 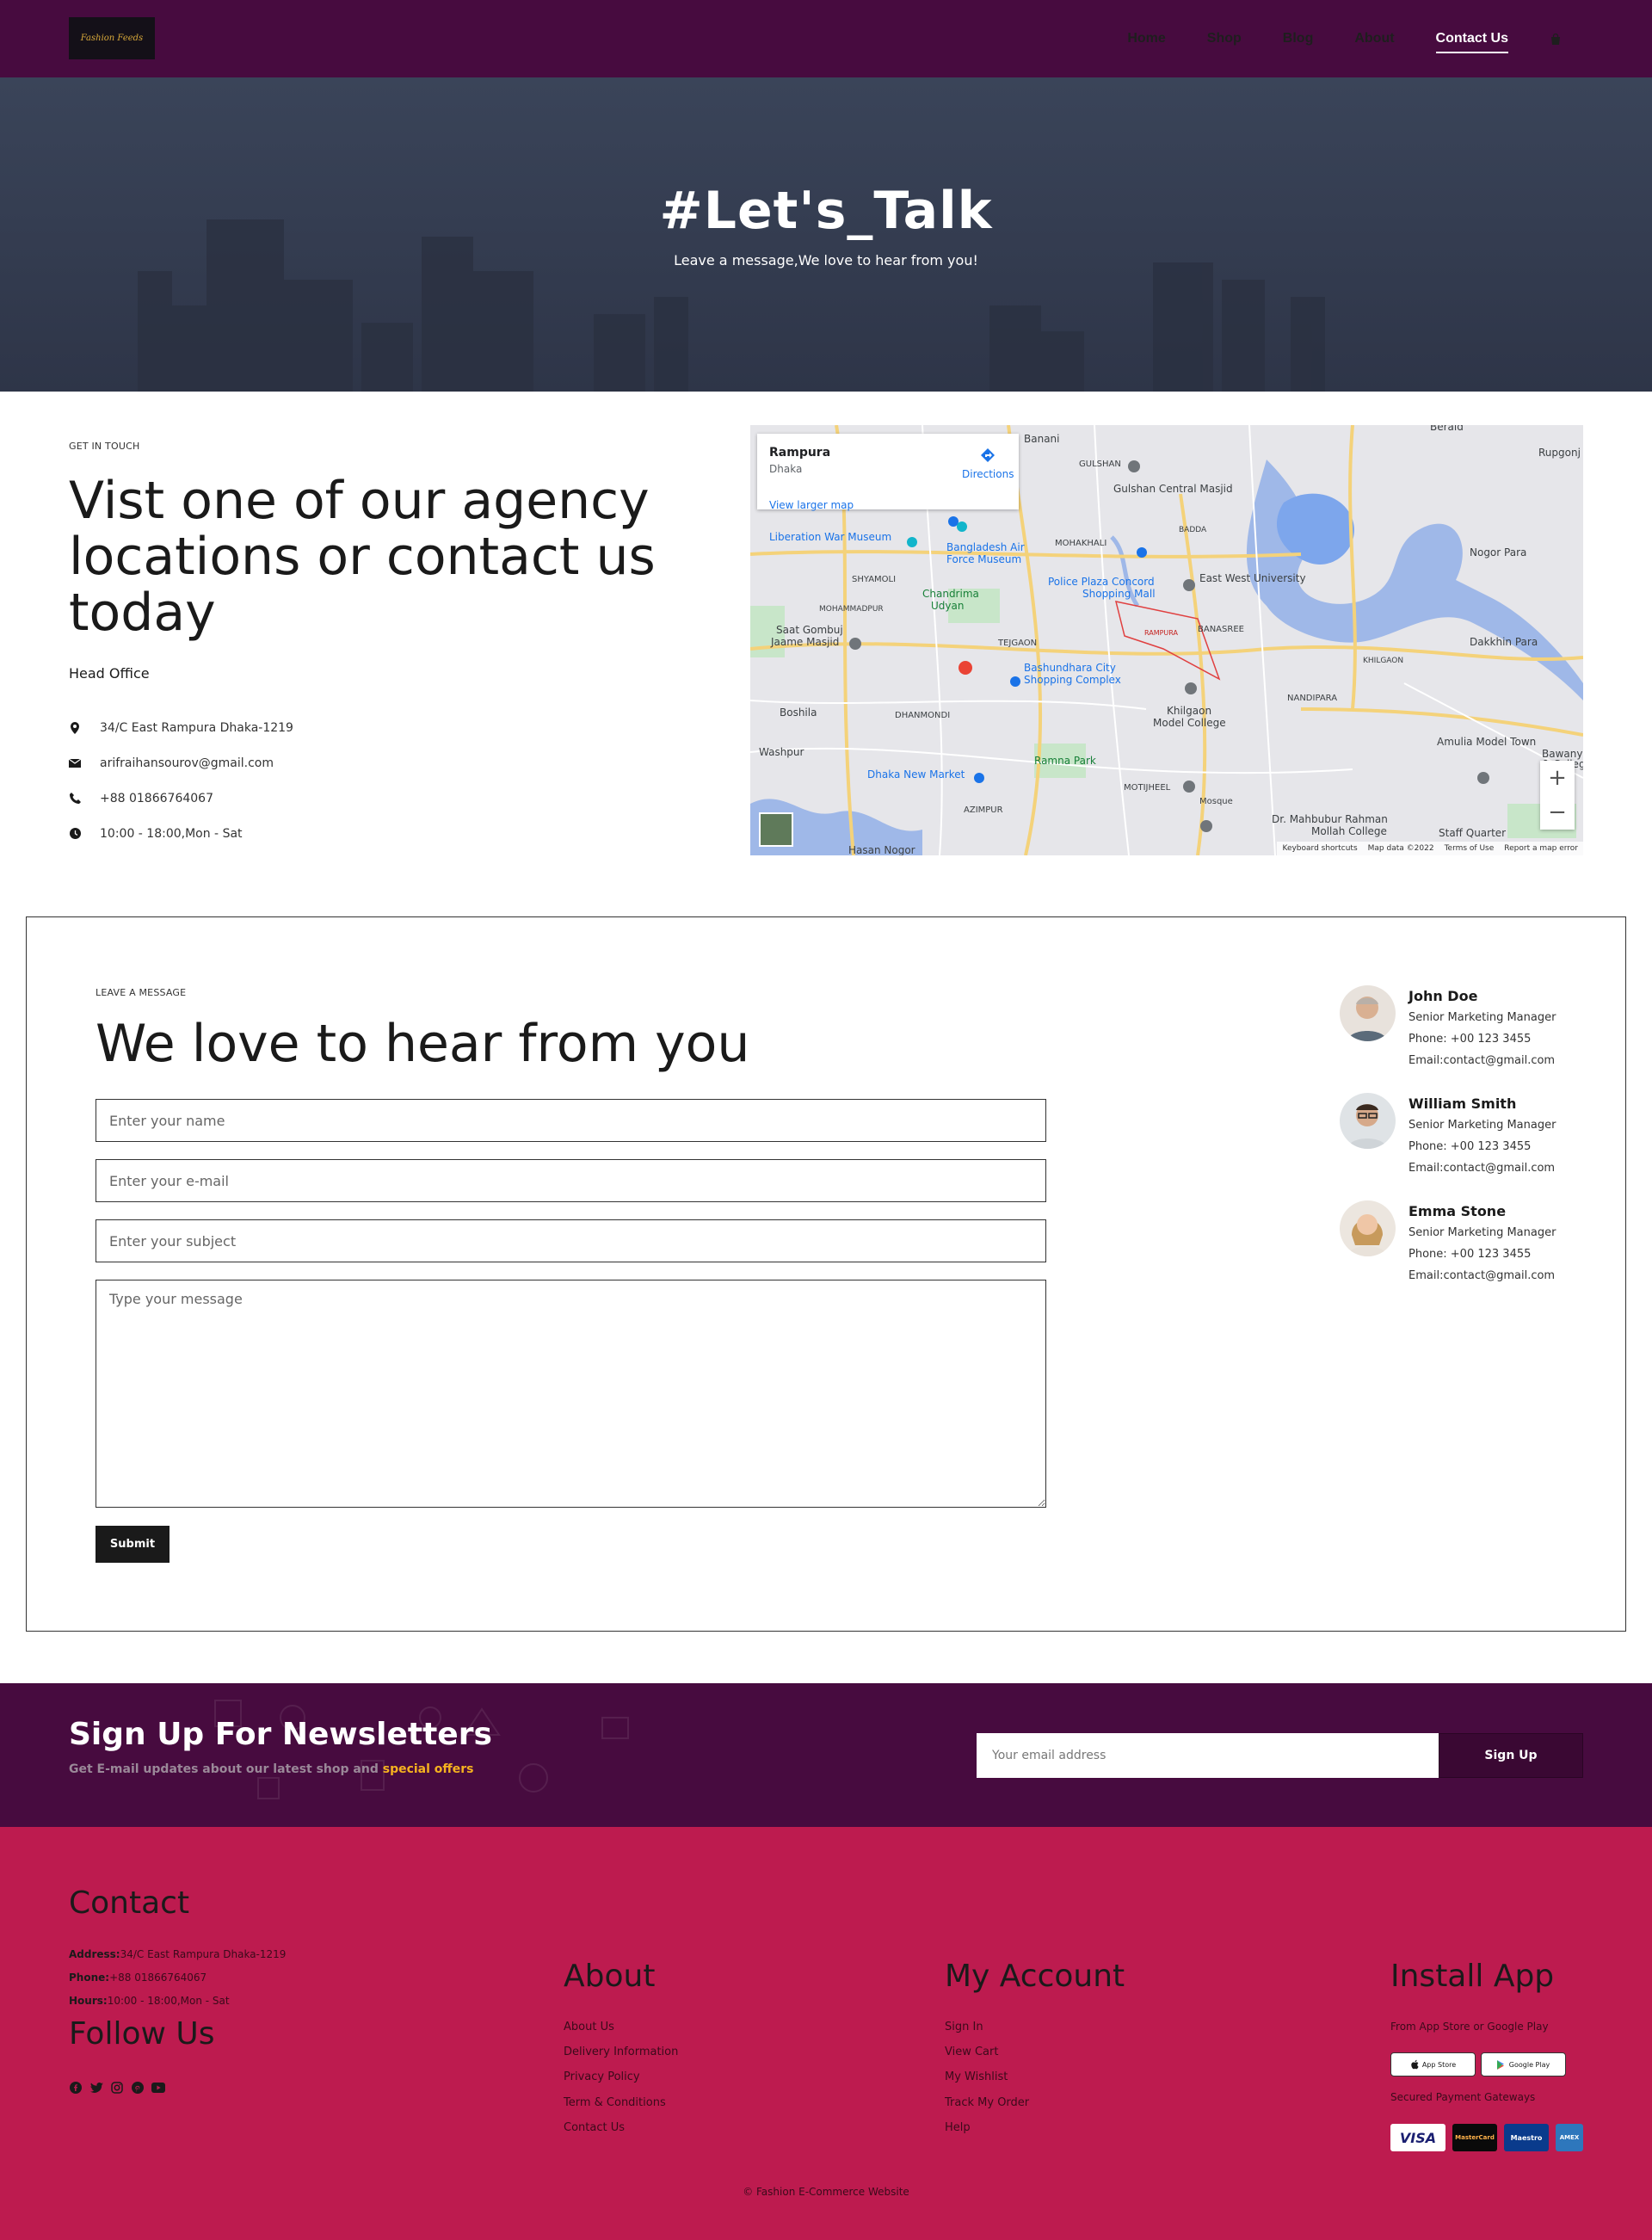 I want to click on nav-blog-link: Blog, so click(x=1298, y=38).